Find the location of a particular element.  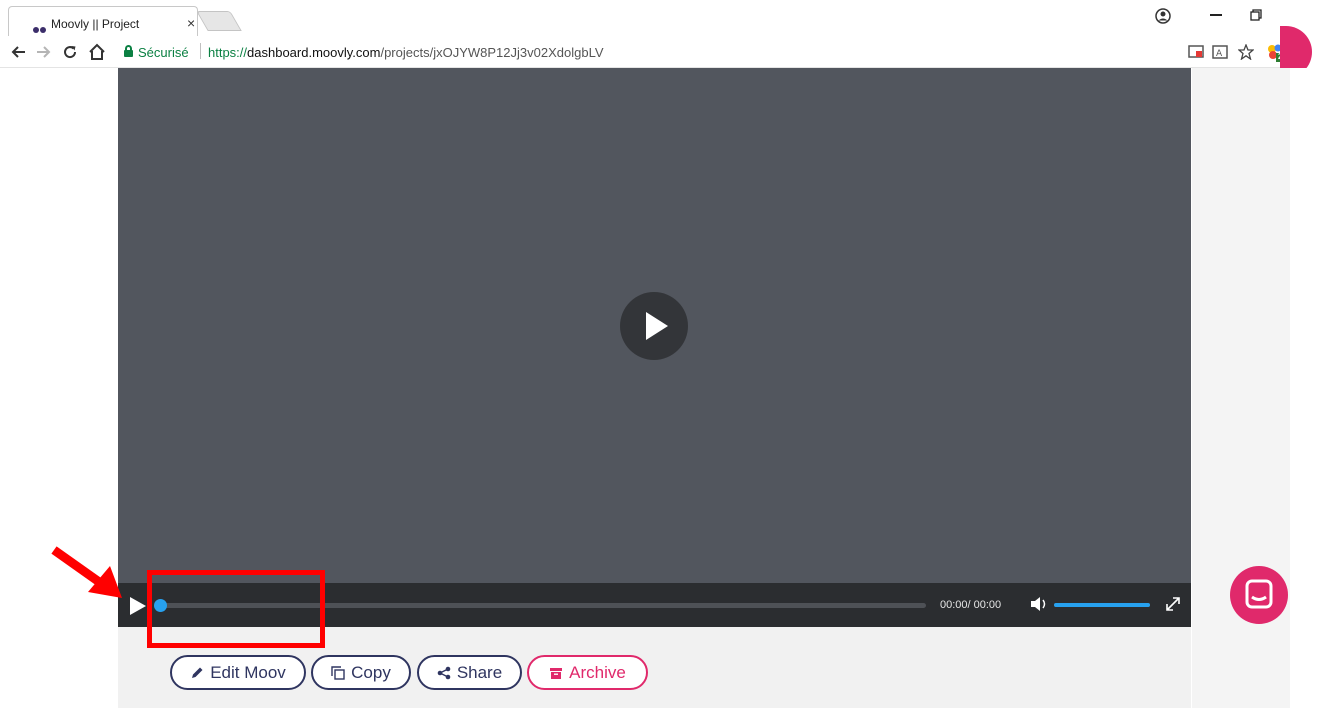

chat-icon is located at coordinates (1259, 594).